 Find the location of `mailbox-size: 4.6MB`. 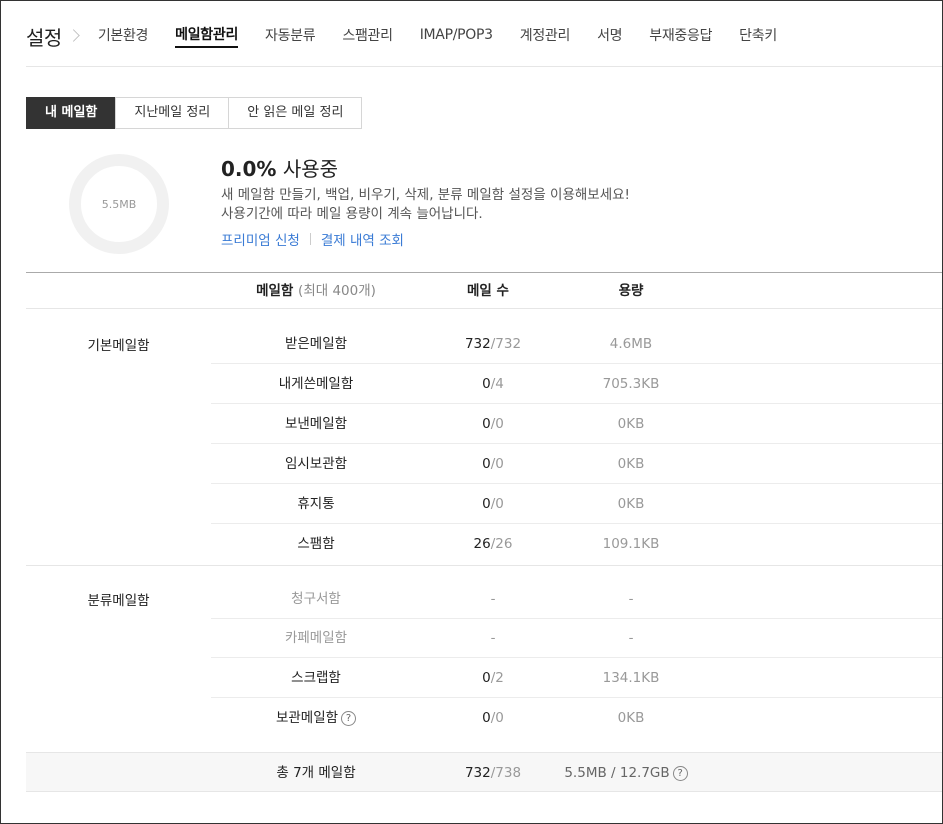

mailbox-size: 4.6MB is located at coordinates (631, 344).